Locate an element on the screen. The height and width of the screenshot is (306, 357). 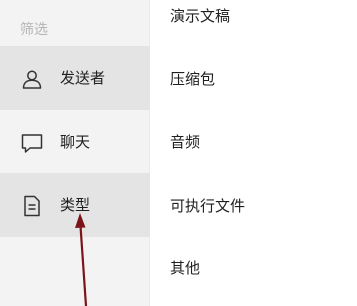
filter-item-type: 类型 is located at coordinates (75, 205).